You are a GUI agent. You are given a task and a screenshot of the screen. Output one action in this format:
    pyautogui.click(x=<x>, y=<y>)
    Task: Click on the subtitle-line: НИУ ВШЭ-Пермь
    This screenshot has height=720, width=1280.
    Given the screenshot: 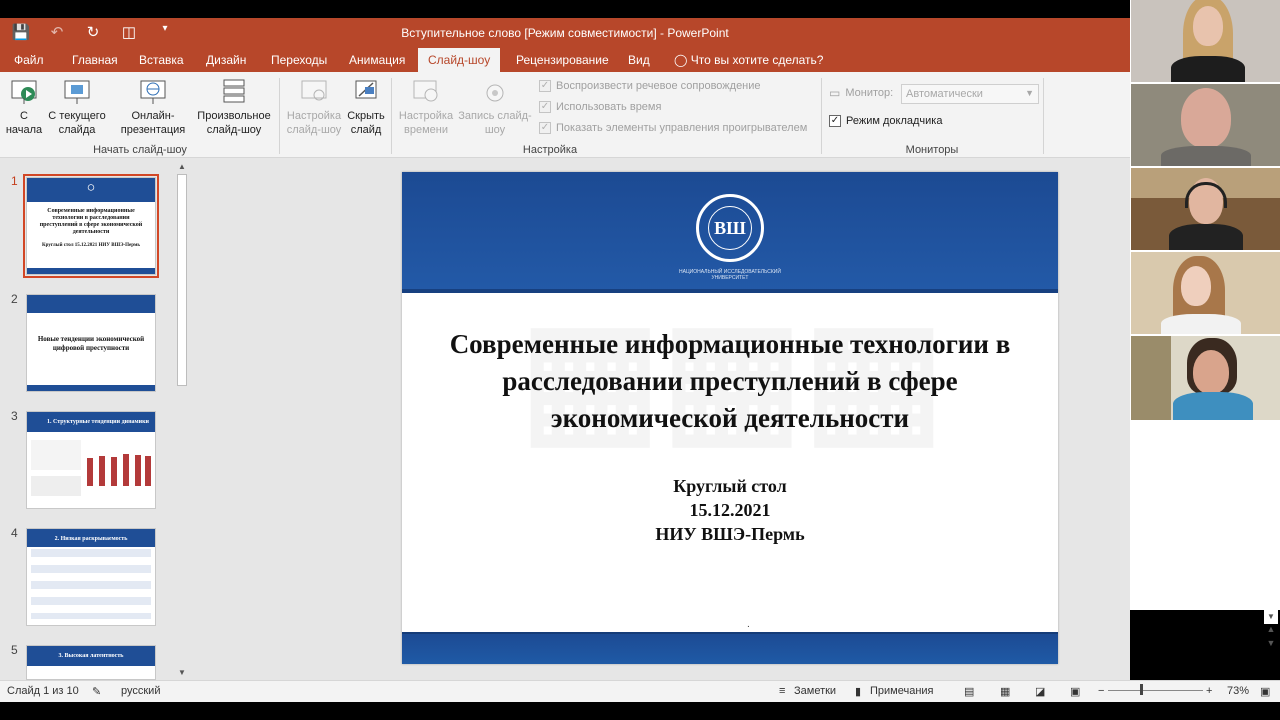 What is the action you would take?
    pyautogui.click(x=730, y=534)
    